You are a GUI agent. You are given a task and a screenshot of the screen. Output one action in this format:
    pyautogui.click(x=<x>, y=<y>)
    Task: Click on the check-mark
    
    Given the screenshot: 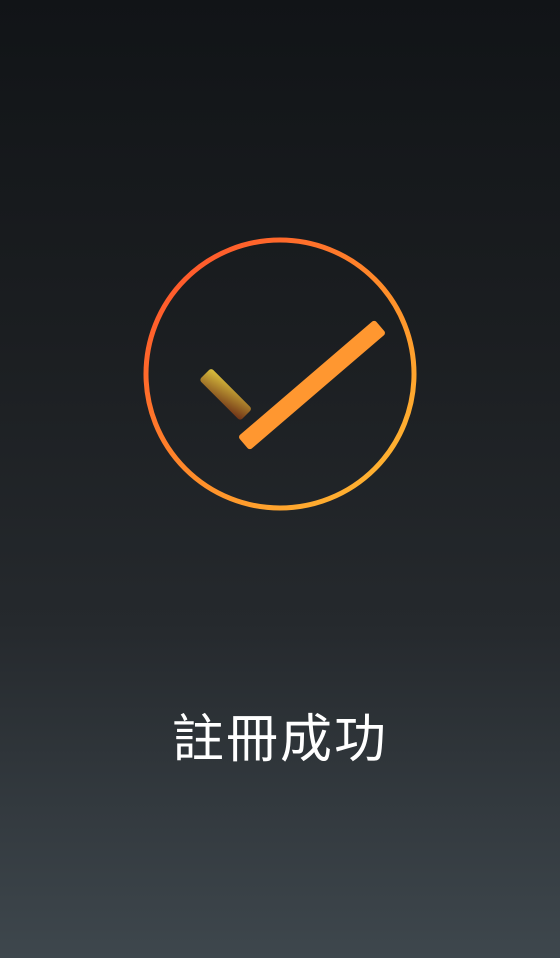 What is the action you would take?
    pyautogui.click(x=292, y=385)
    